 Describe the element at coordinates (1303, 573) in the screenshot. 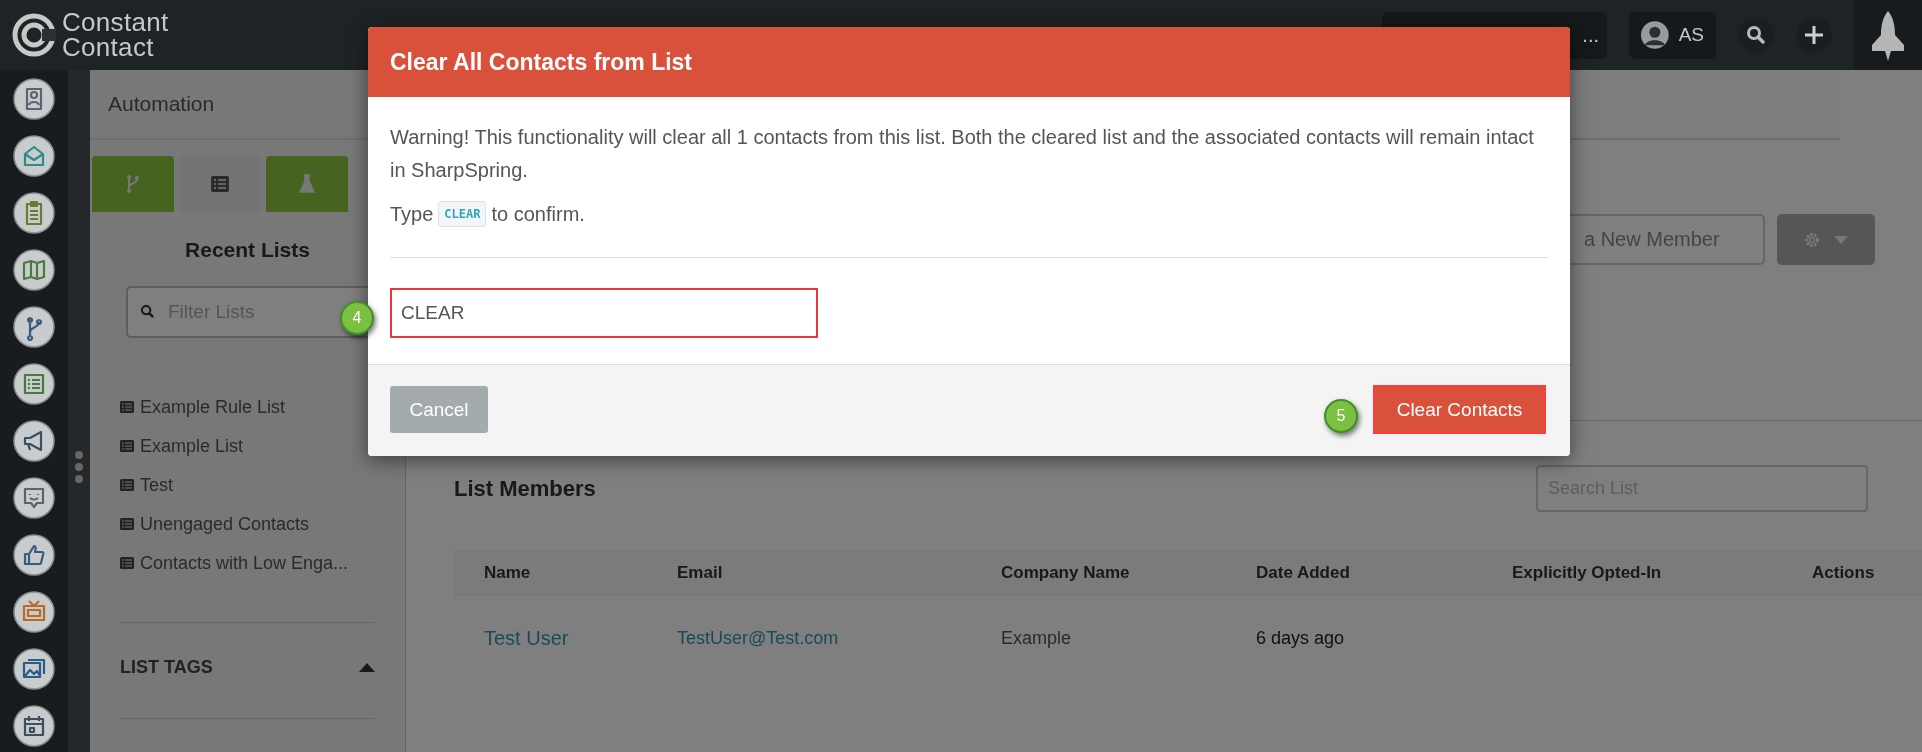

I see `column-header: Date Added` at that location.